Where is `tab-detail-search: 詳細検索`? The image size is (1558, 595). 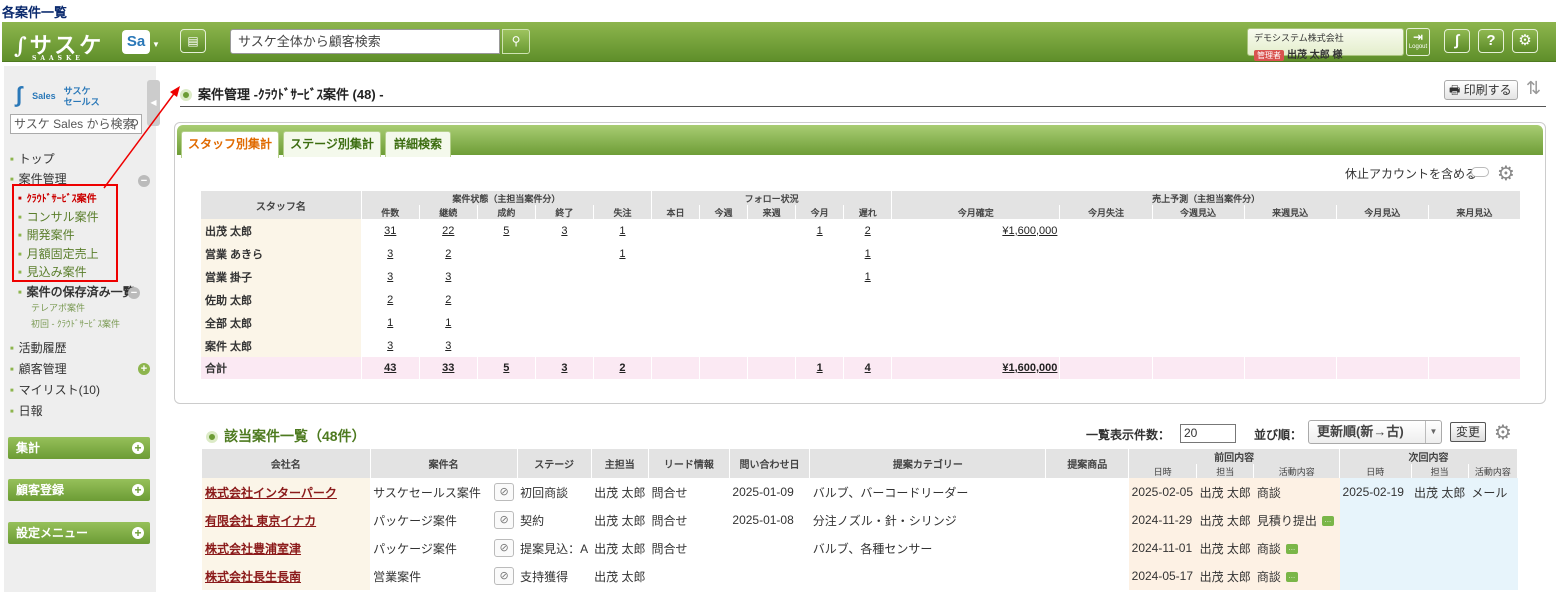 tab-detail-search: 詳細検索 is located at coordinates (418, 144).